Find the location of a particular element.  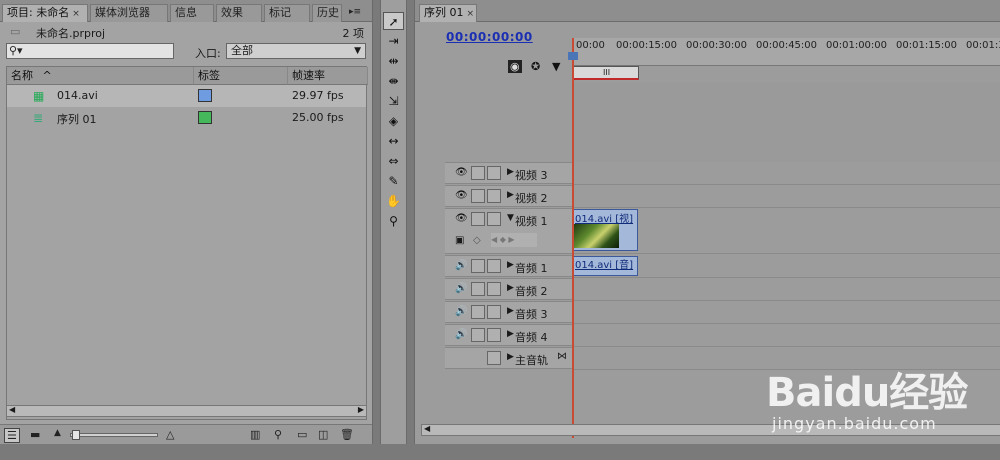

trash-icon: 🗑 is located at coordinates (347, 434).